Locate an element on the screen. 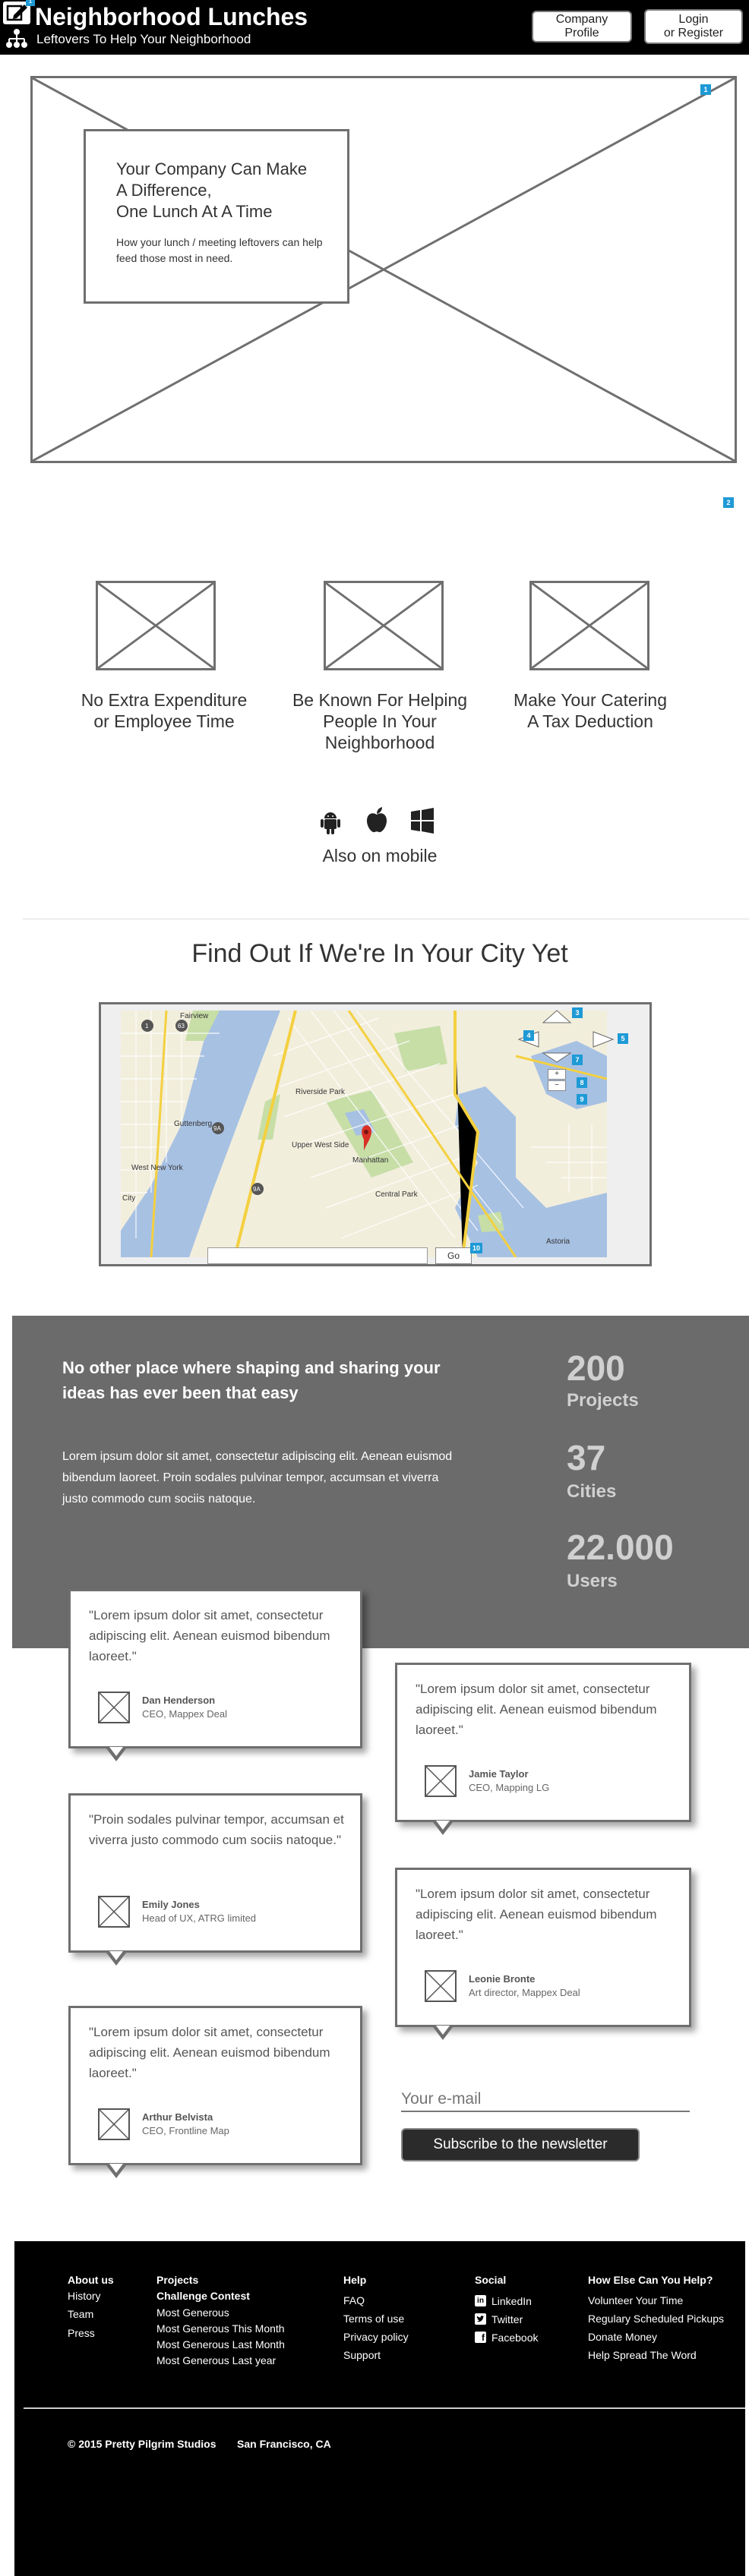  map-zoom-in-button: + is located at coordinates (557, 1074).